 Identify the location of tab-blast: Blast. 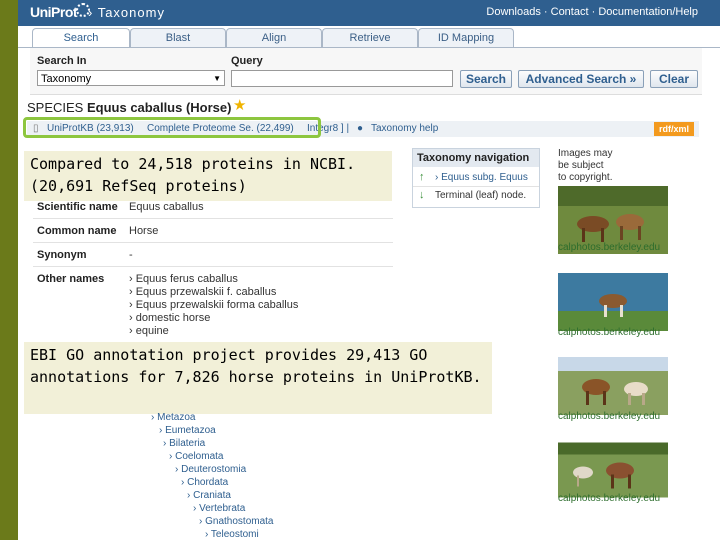
(178, 38).